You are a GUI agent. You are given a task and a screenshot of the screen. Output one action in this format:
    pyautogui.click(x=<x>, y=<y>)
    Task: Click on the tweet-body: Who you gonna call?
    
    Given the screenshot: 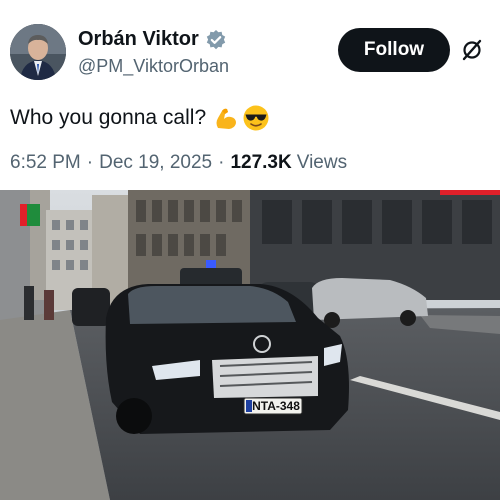 What is the action you would take?
    pyautogui.click(x=108, y=117)
    